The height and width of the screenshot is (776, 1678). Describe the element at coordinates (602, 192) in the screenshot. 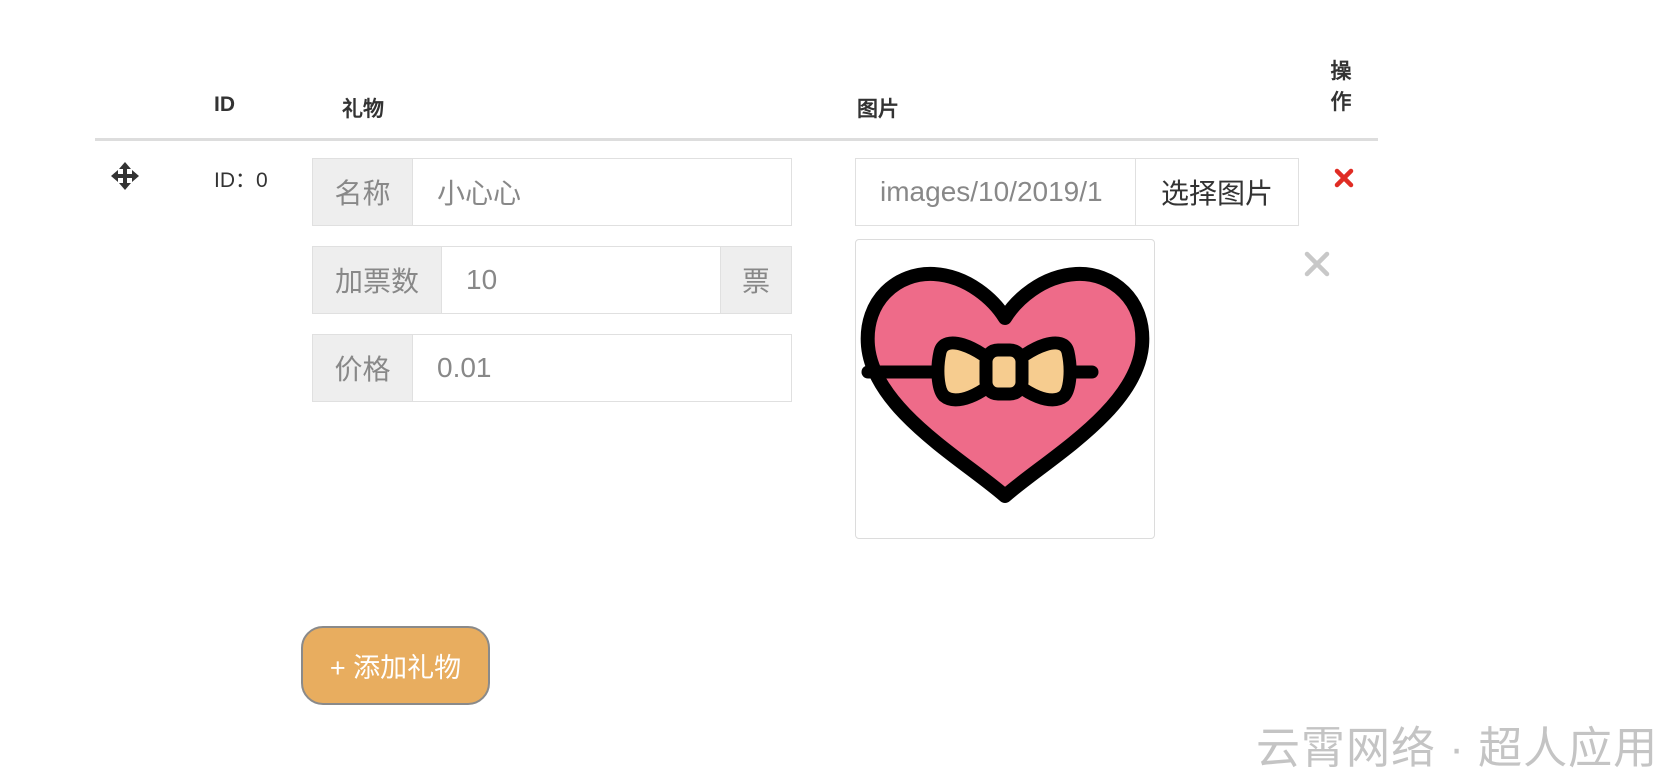

I see `name-input: 小心心` at that location.